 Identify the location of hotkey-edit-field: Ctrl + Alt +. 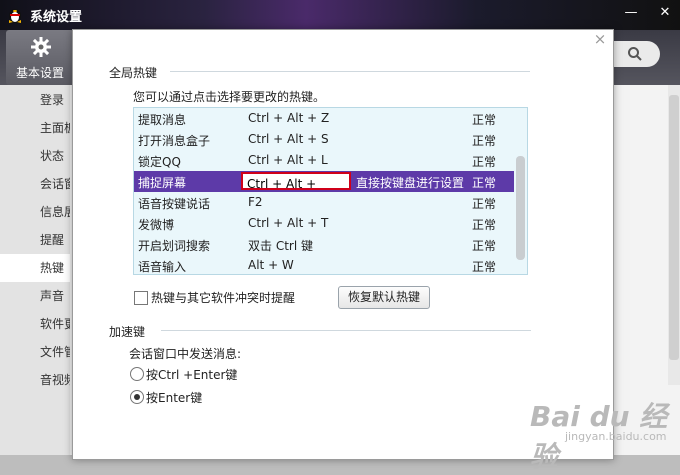
(296, 181).